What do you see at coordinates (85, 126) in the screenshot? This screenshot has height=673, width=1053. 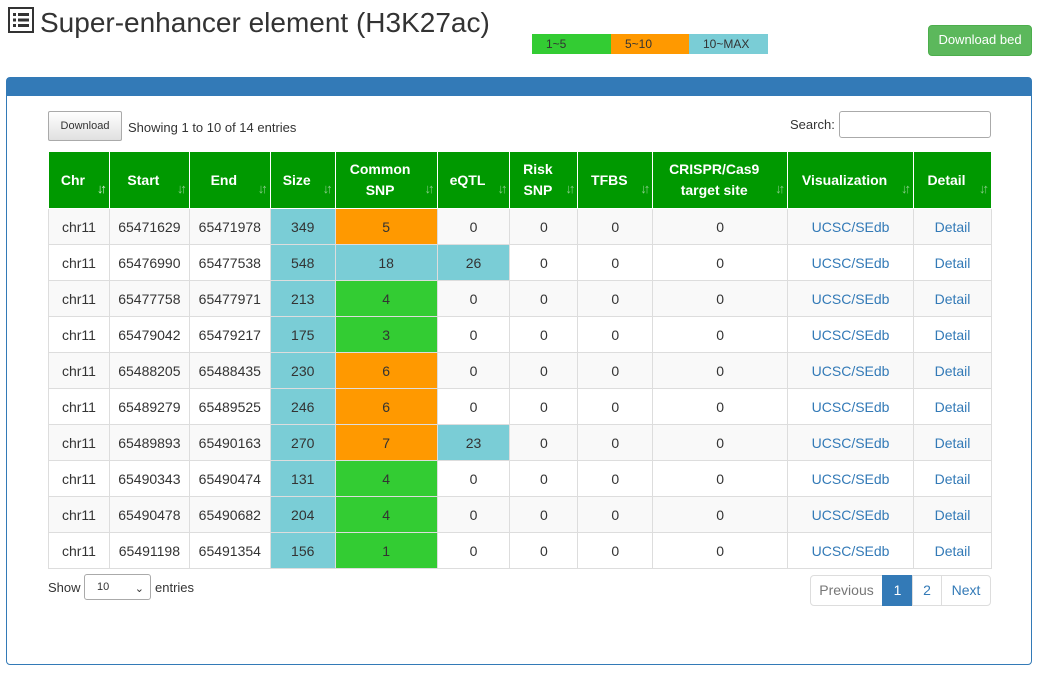 I see `download-button: Download` at bounding box center [85, 126].